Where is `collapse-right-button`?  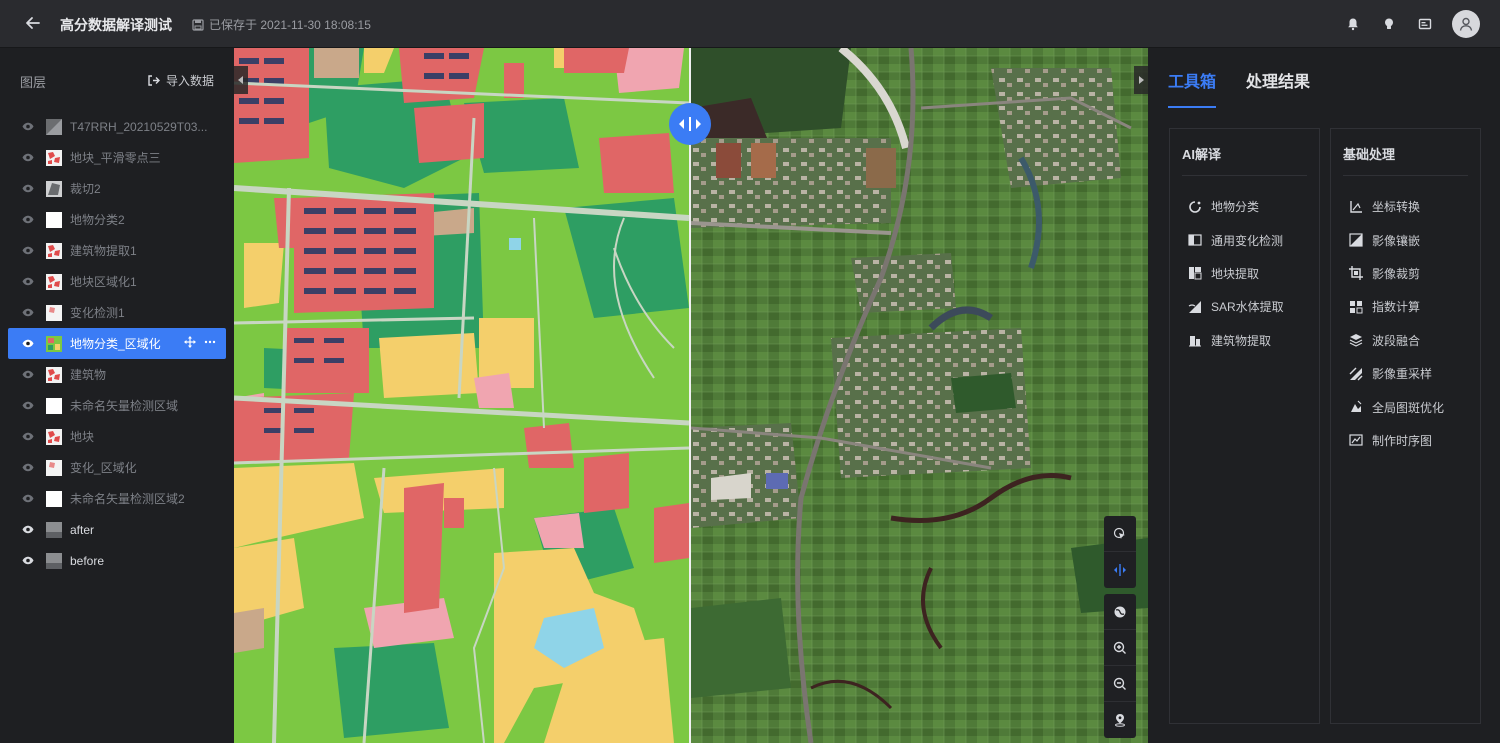 collapse-right-button is located at coordinates (1141, 80).